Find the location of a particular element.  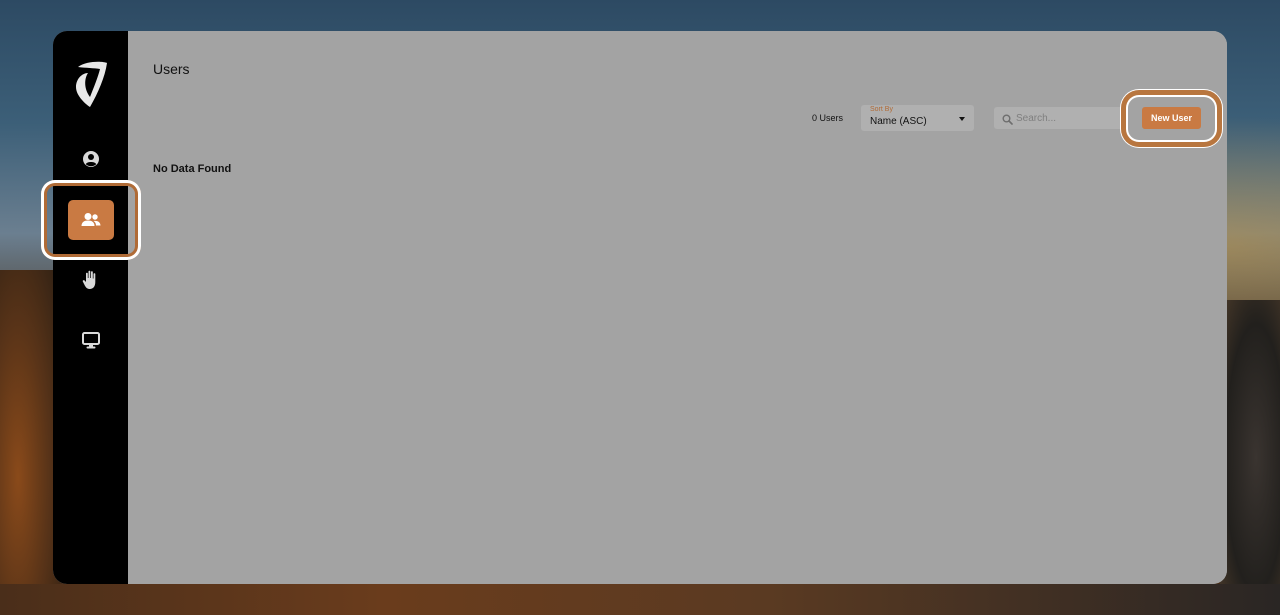

sidebar-item-users is located at coordinates (91, 220).